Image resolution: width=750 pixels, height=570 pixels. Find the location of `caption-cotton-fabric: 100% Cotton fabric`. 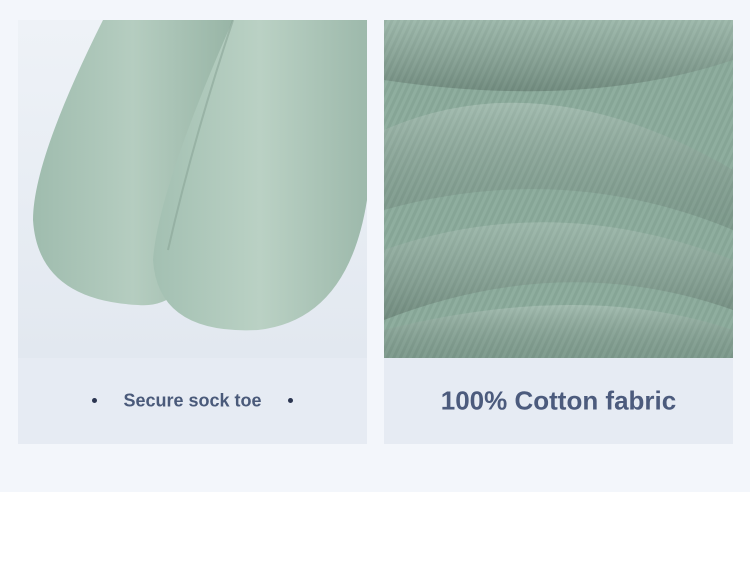

caption-cotton-fabric: 100% Cotton fabric is located at coordinates (558, 400).